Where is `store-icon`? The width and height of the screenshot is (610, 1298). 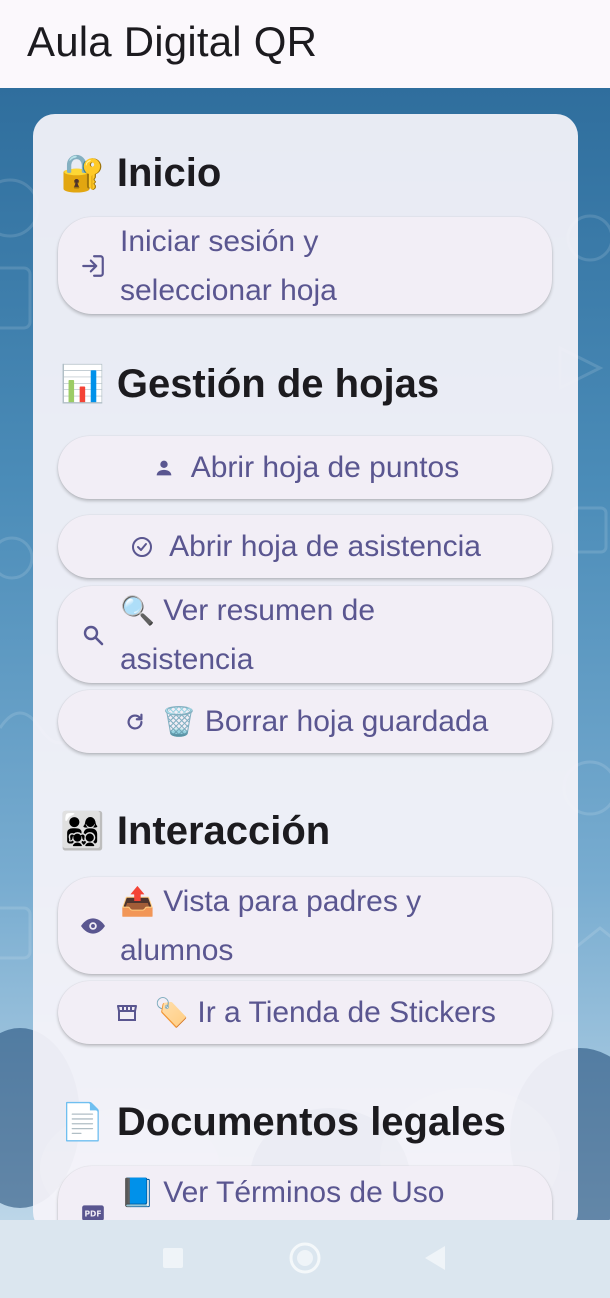
store-icon is located at coordinates (127, 1013).